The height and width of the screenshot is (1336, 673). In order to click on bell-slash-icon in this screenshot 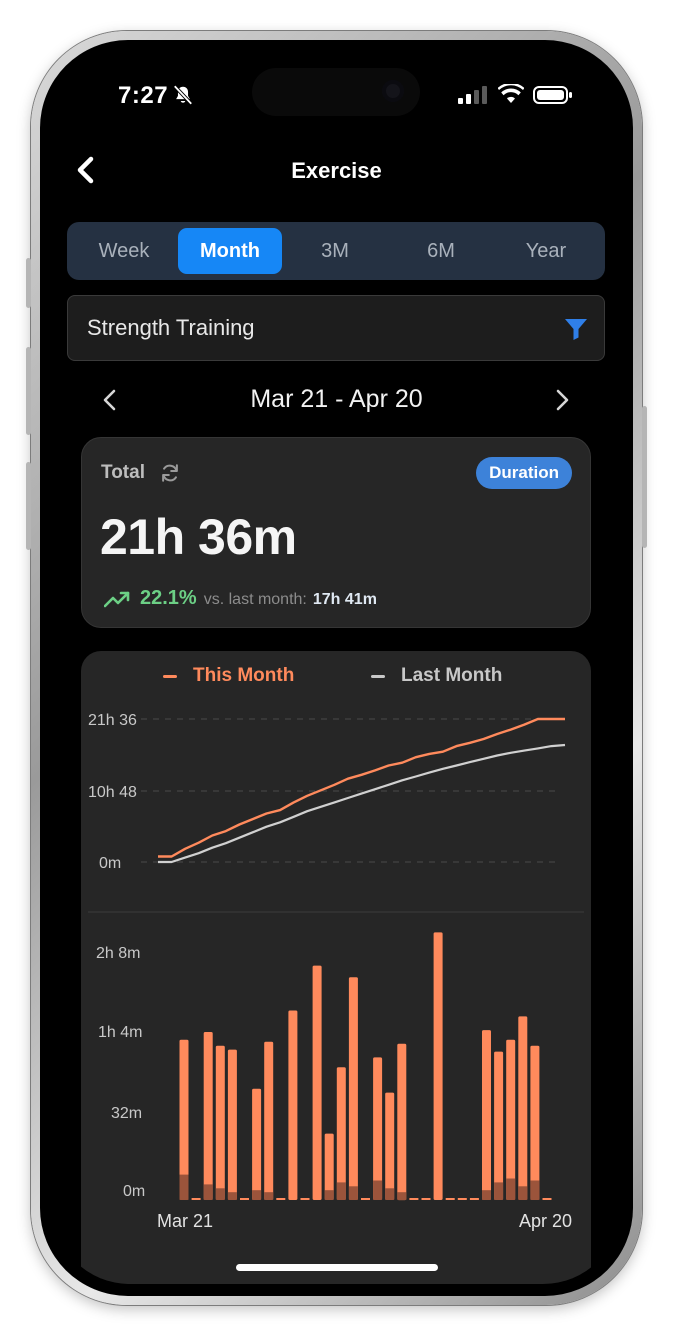, I will do `click(183, 95)`.